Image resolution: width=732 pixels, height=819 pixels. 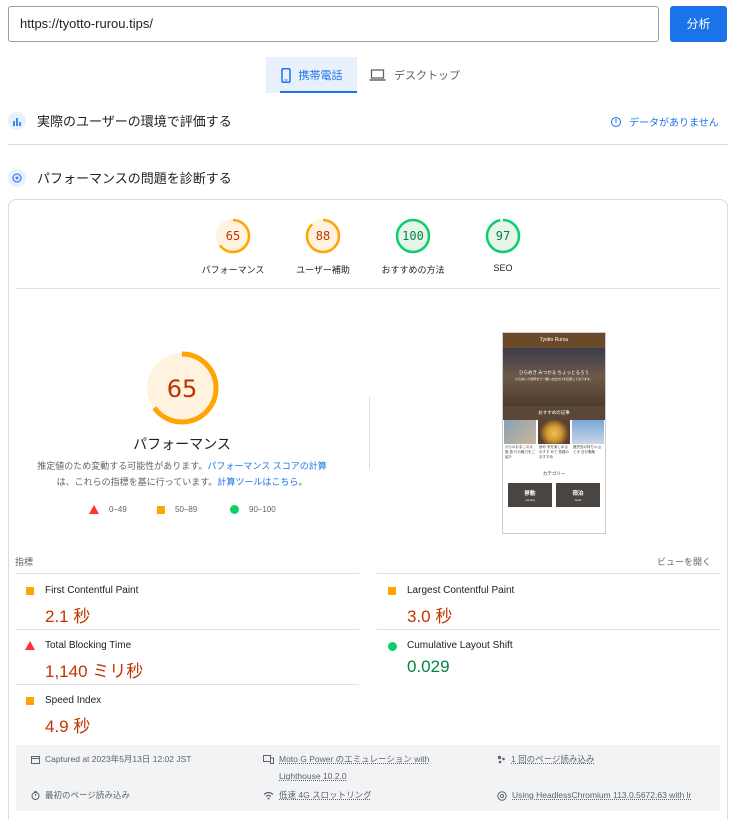 I want to click on throttling-label: 低速 4G スロットリング, so click(x=325, y=795).